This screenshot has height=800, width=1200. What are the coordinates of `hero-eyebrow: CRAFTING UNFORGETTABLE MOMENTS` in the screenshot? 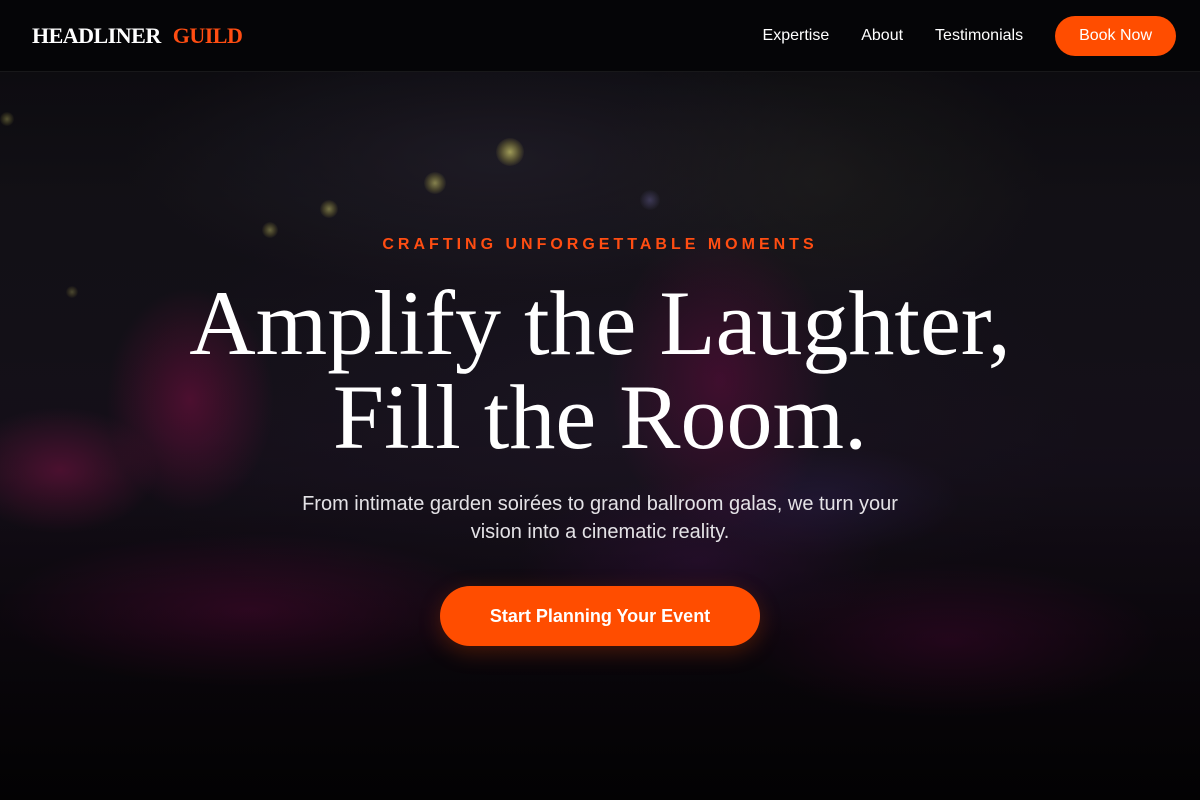 It's located at (600, 244).